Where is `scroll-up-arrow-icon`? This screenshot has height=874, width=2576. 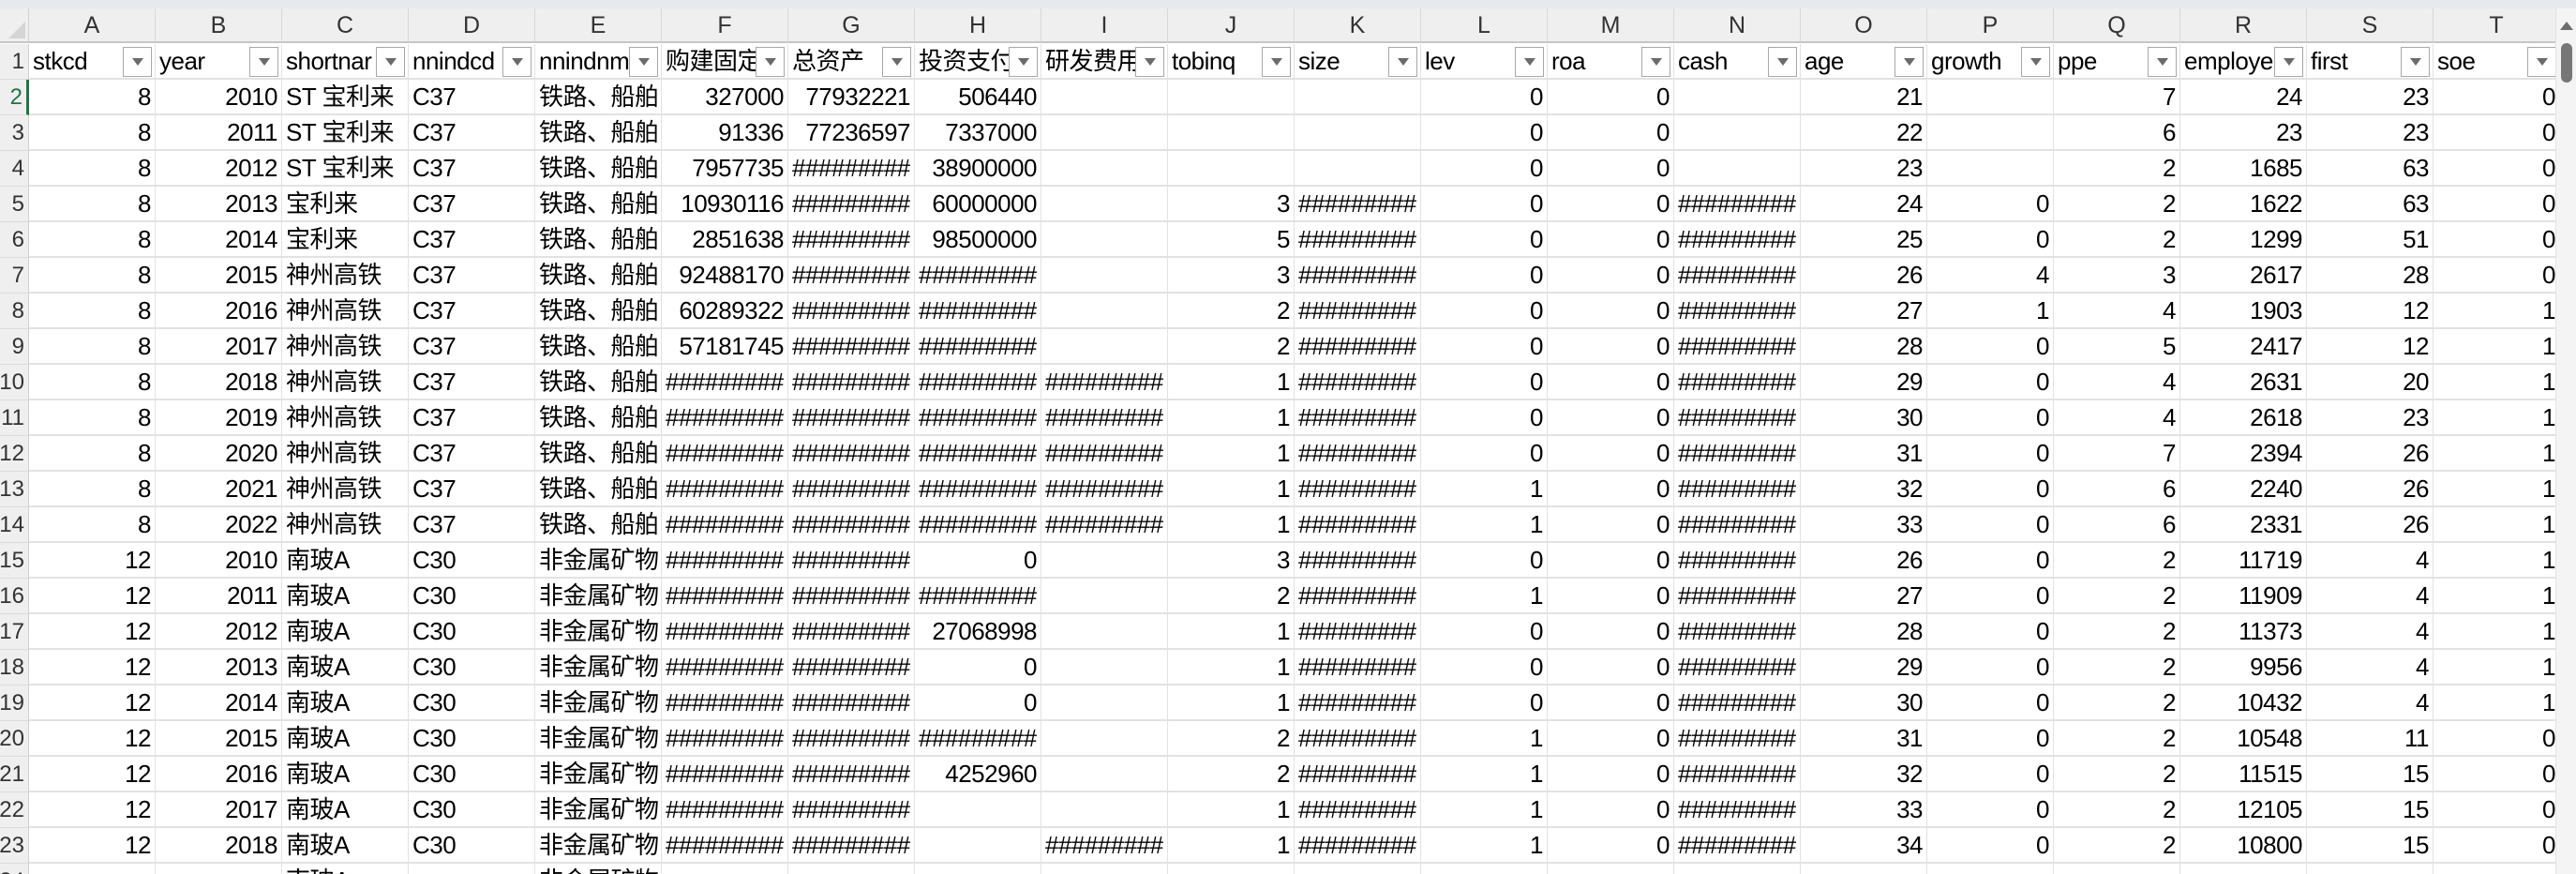 scroll-up-arrow-icon is located at coordinates (2567, 26).